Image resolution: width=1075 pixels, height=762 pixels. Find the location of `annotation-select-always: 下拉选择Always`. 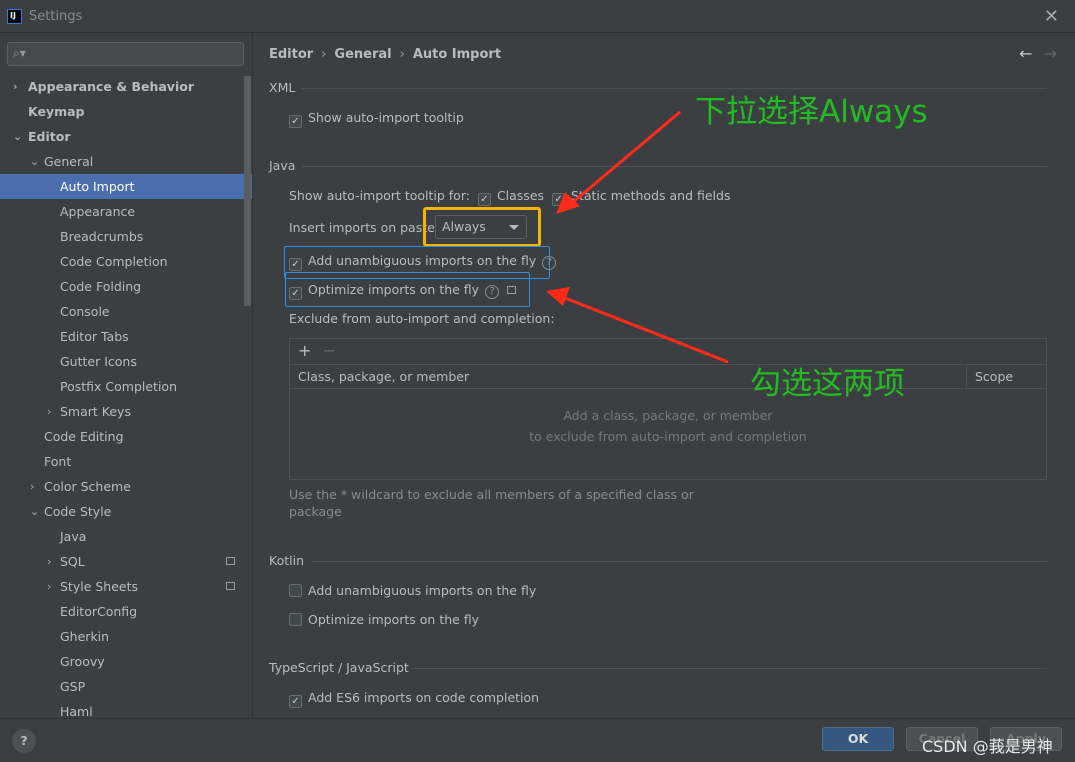

annotation-select-always: 下拉选择Always is located at coordinates (811, 112).